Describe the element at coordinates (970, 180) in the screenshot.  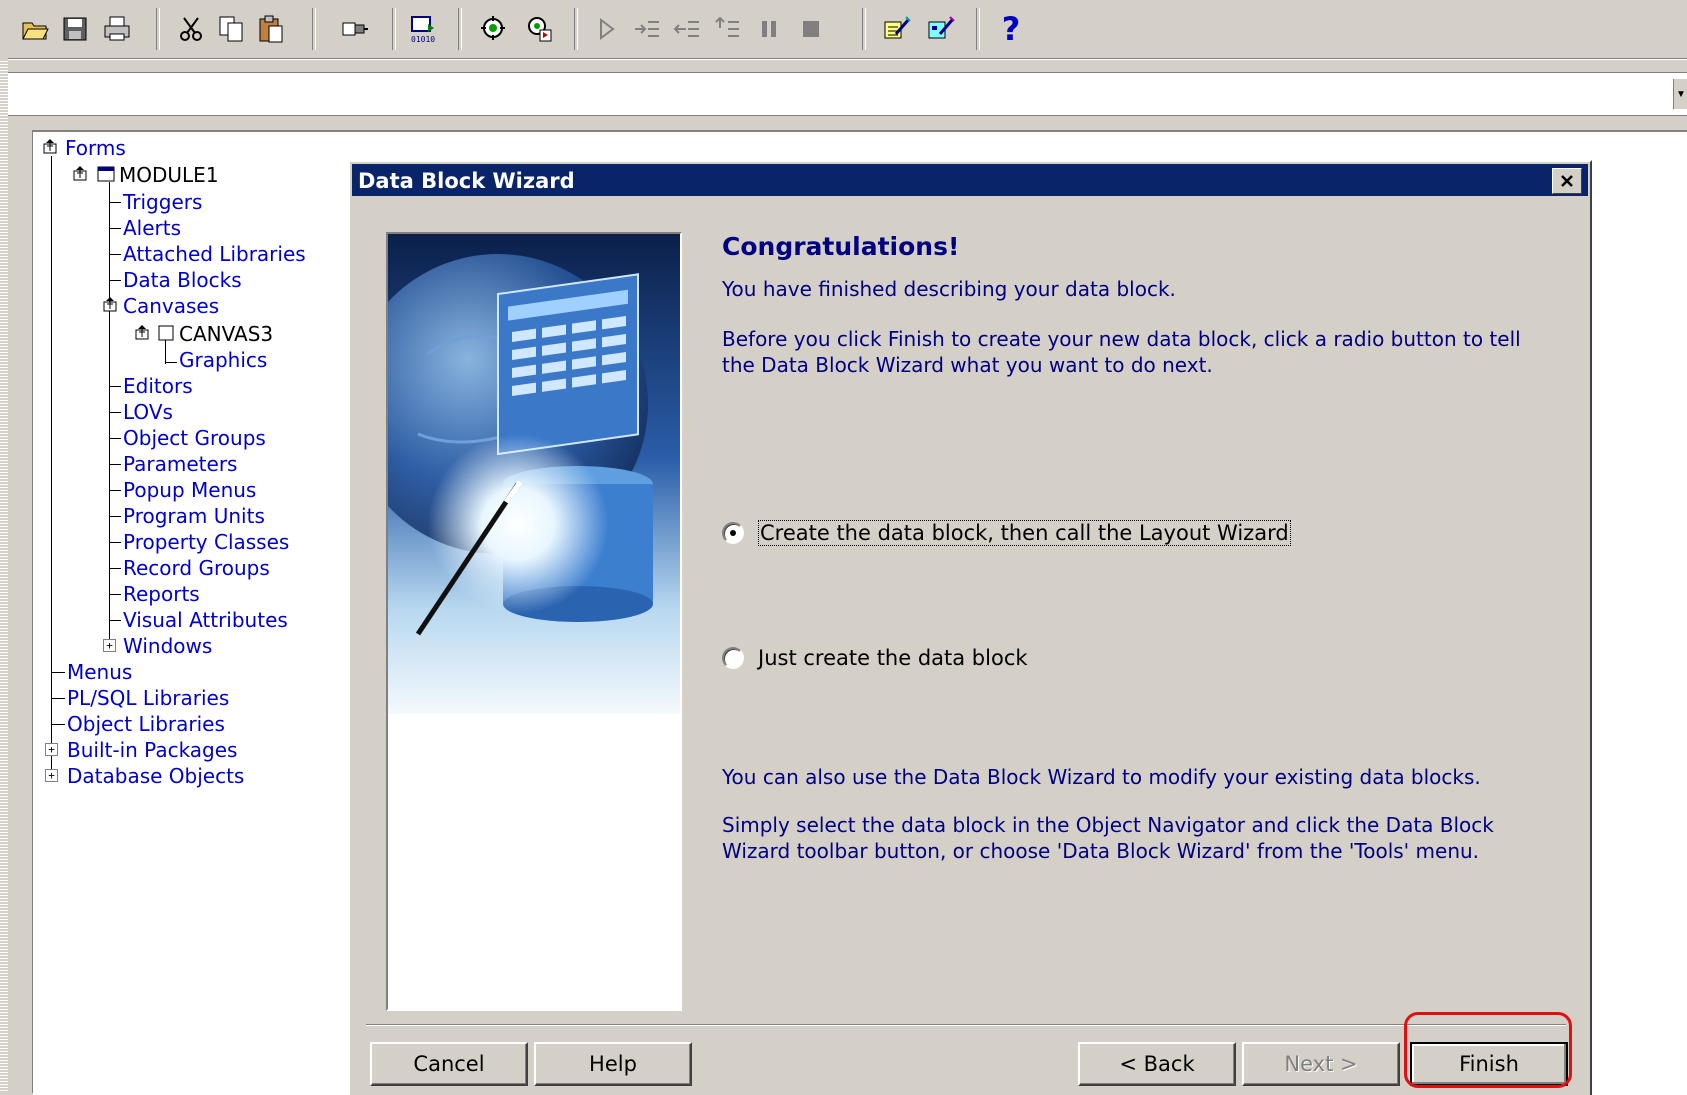
I see `dialog-titlebar: Data Block Wizard` at that location.